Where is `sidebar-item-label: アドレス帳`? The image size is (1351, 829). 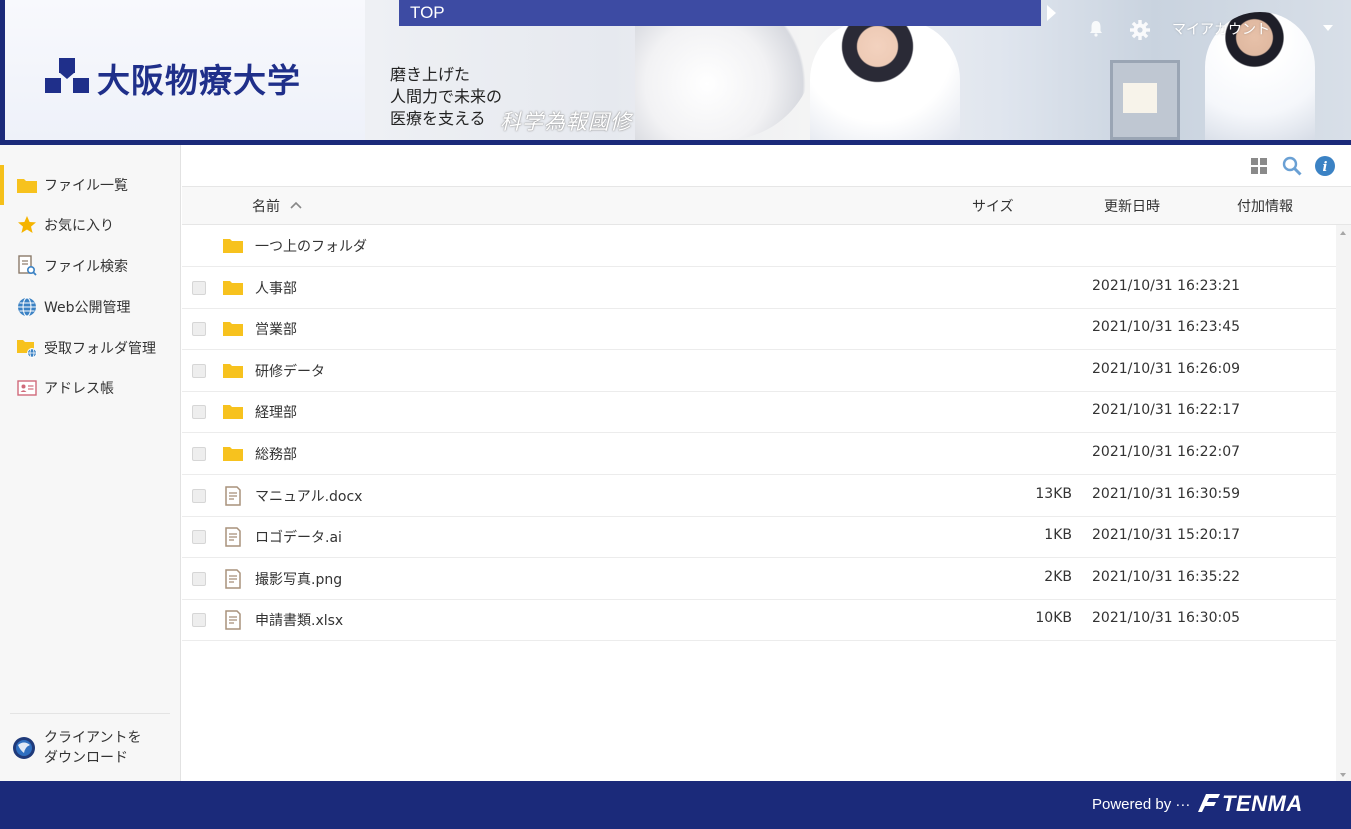
sidebar-item-label: アドレス帳 is located at coordinates (79, 389).